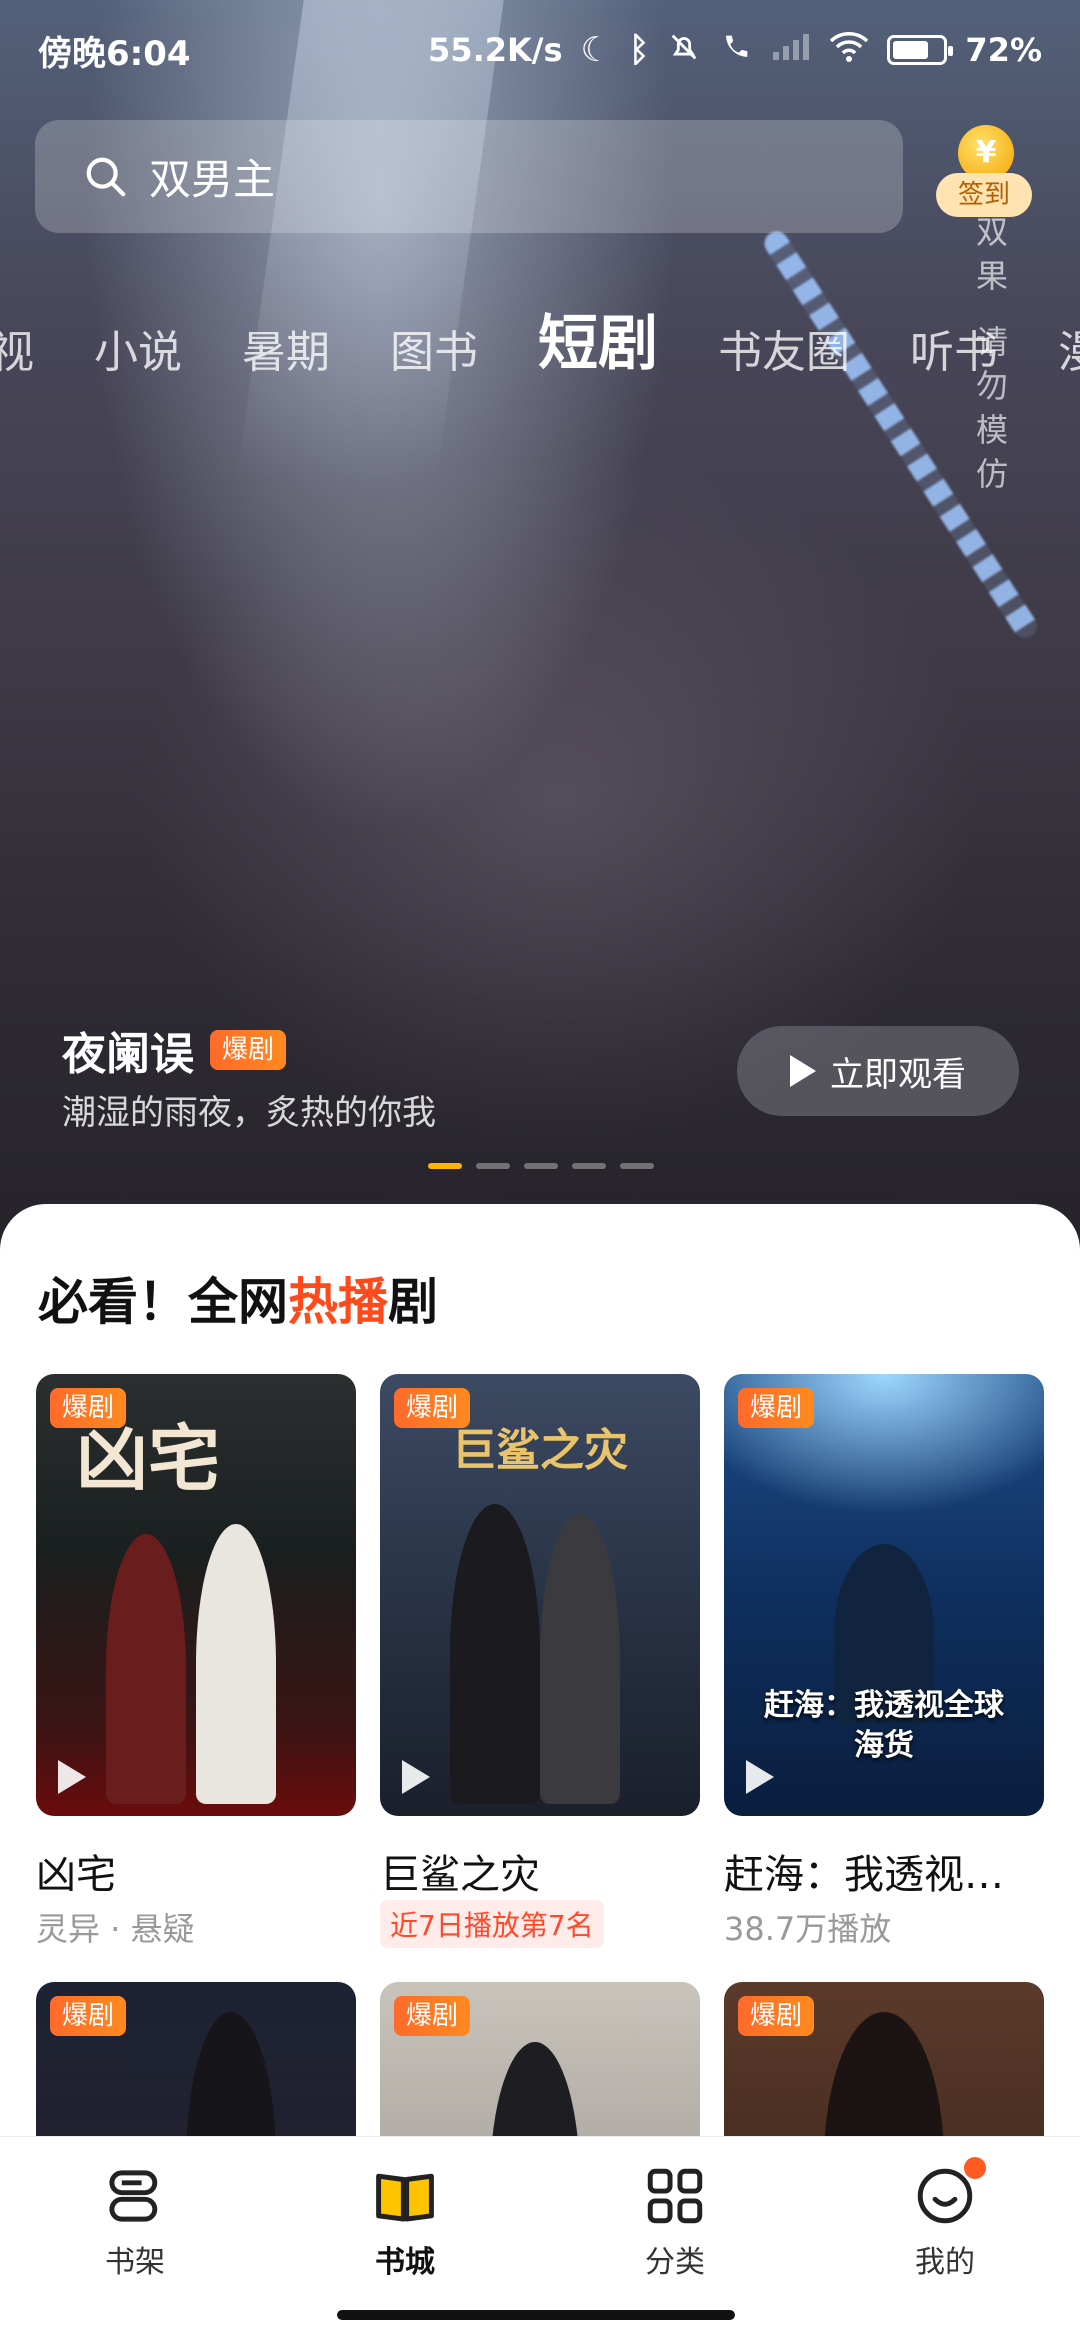 Image resolution: width=1080 pixels, height=2340 pixels. What do you see at coordinates (684, 50) in the screenshot?
I see `mute-bell-icon` at bounding box center [684, 50].